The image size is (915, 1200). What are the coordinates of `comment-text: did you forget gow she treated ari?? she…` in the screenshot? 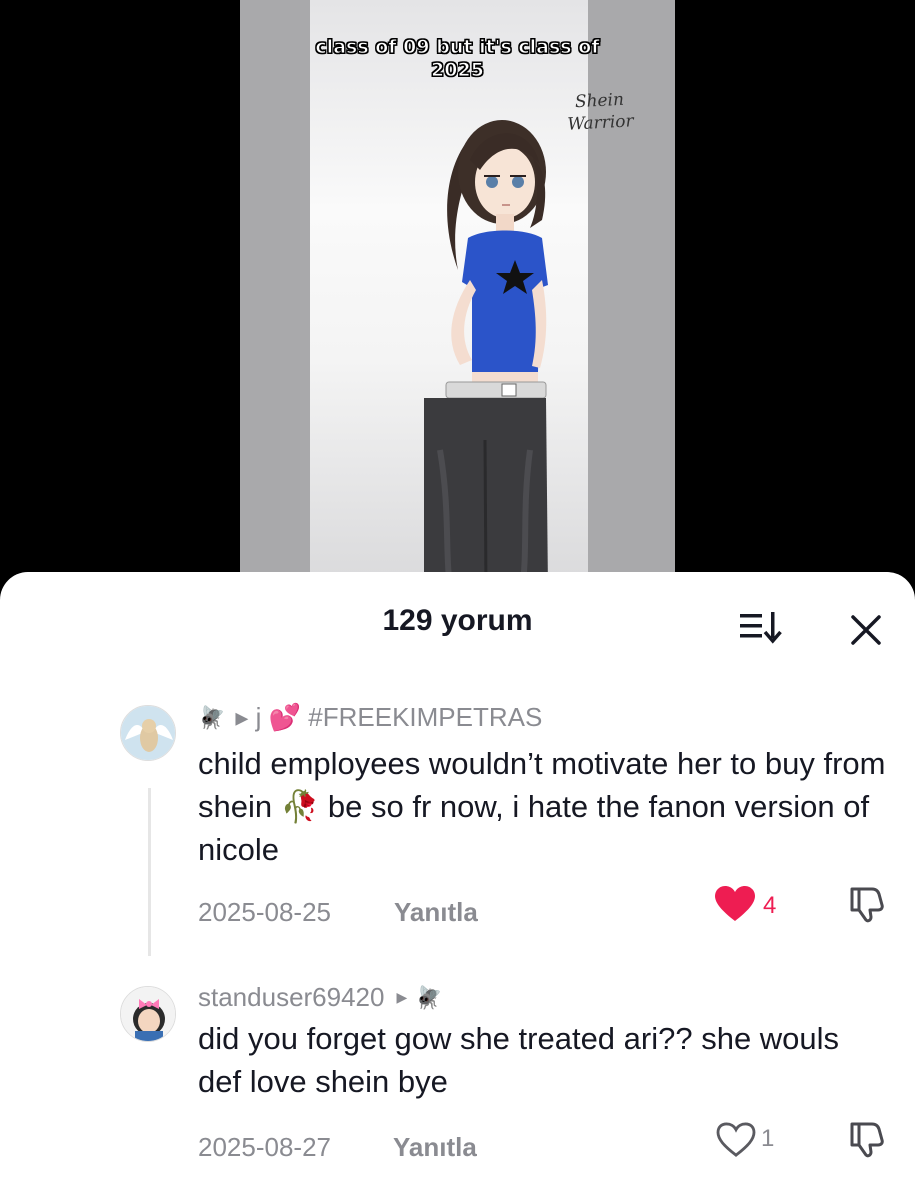 It's located at (519, 1060).